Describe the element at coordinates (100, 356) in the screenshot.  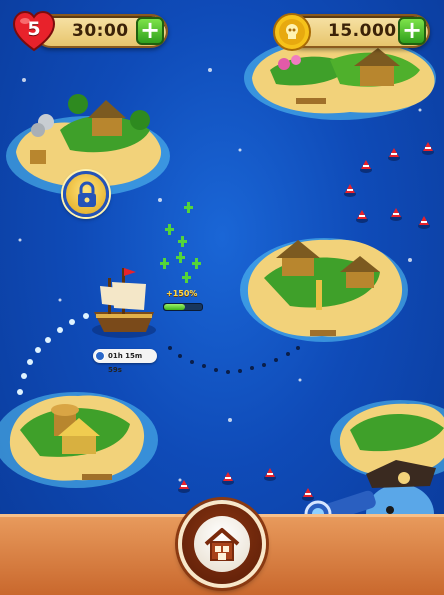
I see `clock-icon` at that location.